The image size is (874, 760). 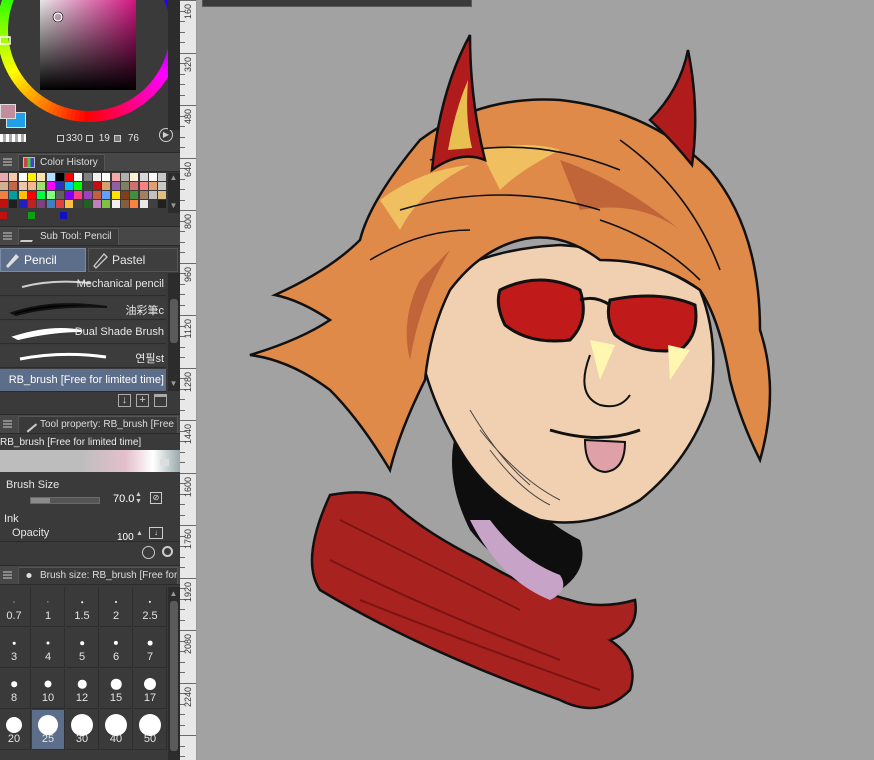 What do you see at coordinates (15, 648) in the screenshot?
I see `brush-size-preset: 3` at bounding box center [15, 648].